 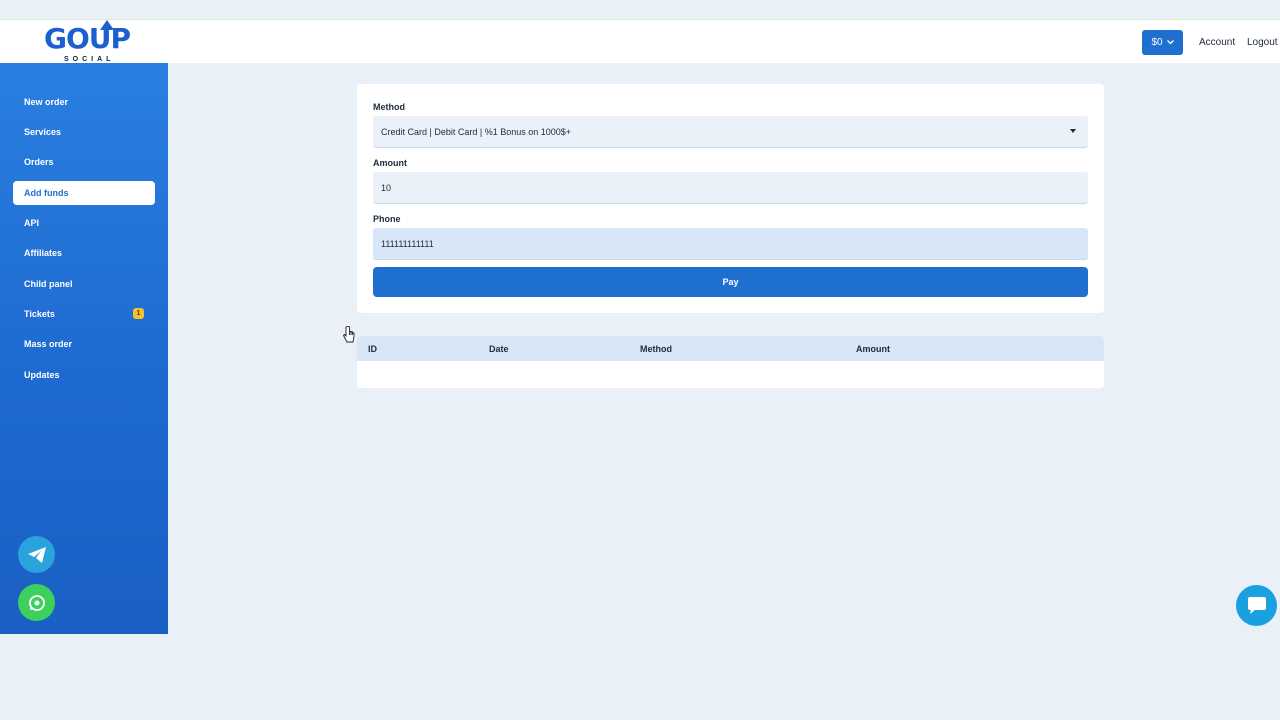 I want to click on method-label: Method, so click(x=389, y=107).